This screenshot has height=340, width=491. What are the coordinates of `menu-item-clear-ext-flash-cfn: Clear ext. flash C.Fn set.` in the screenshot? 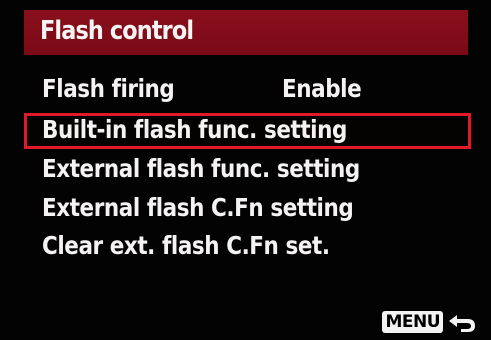 It's located at (251, 247).